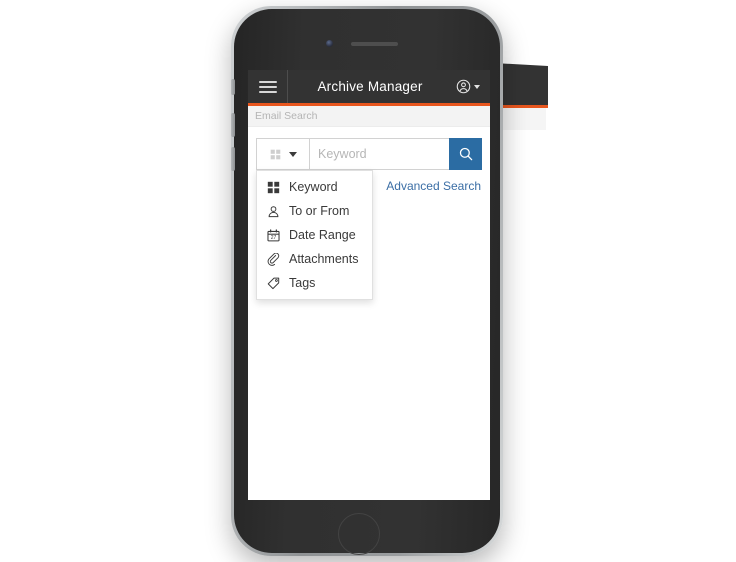 Image resolution: width=736 pixels, height=562 pixels. What do you see at coordinates (322, 235) in the screenshot?
I see `dropdown-item-label: Date Range` at bounding box center [322, 235].